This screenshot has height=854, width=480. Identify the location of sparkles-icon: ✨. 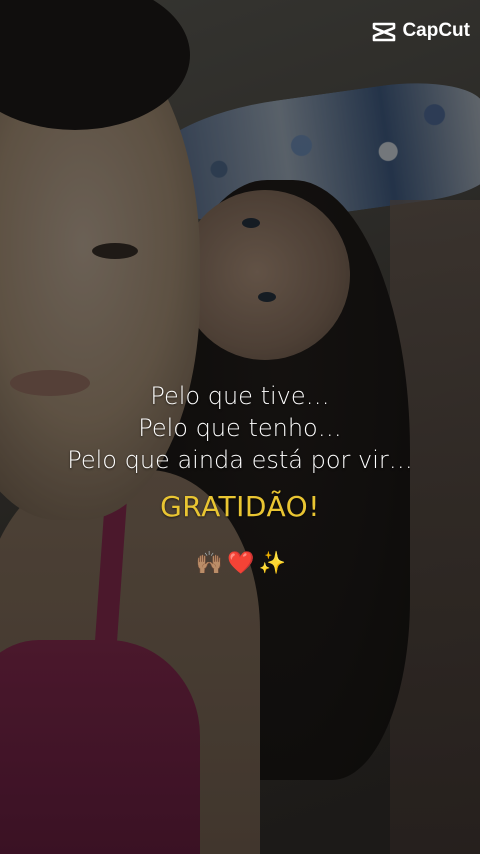
(272, 562).